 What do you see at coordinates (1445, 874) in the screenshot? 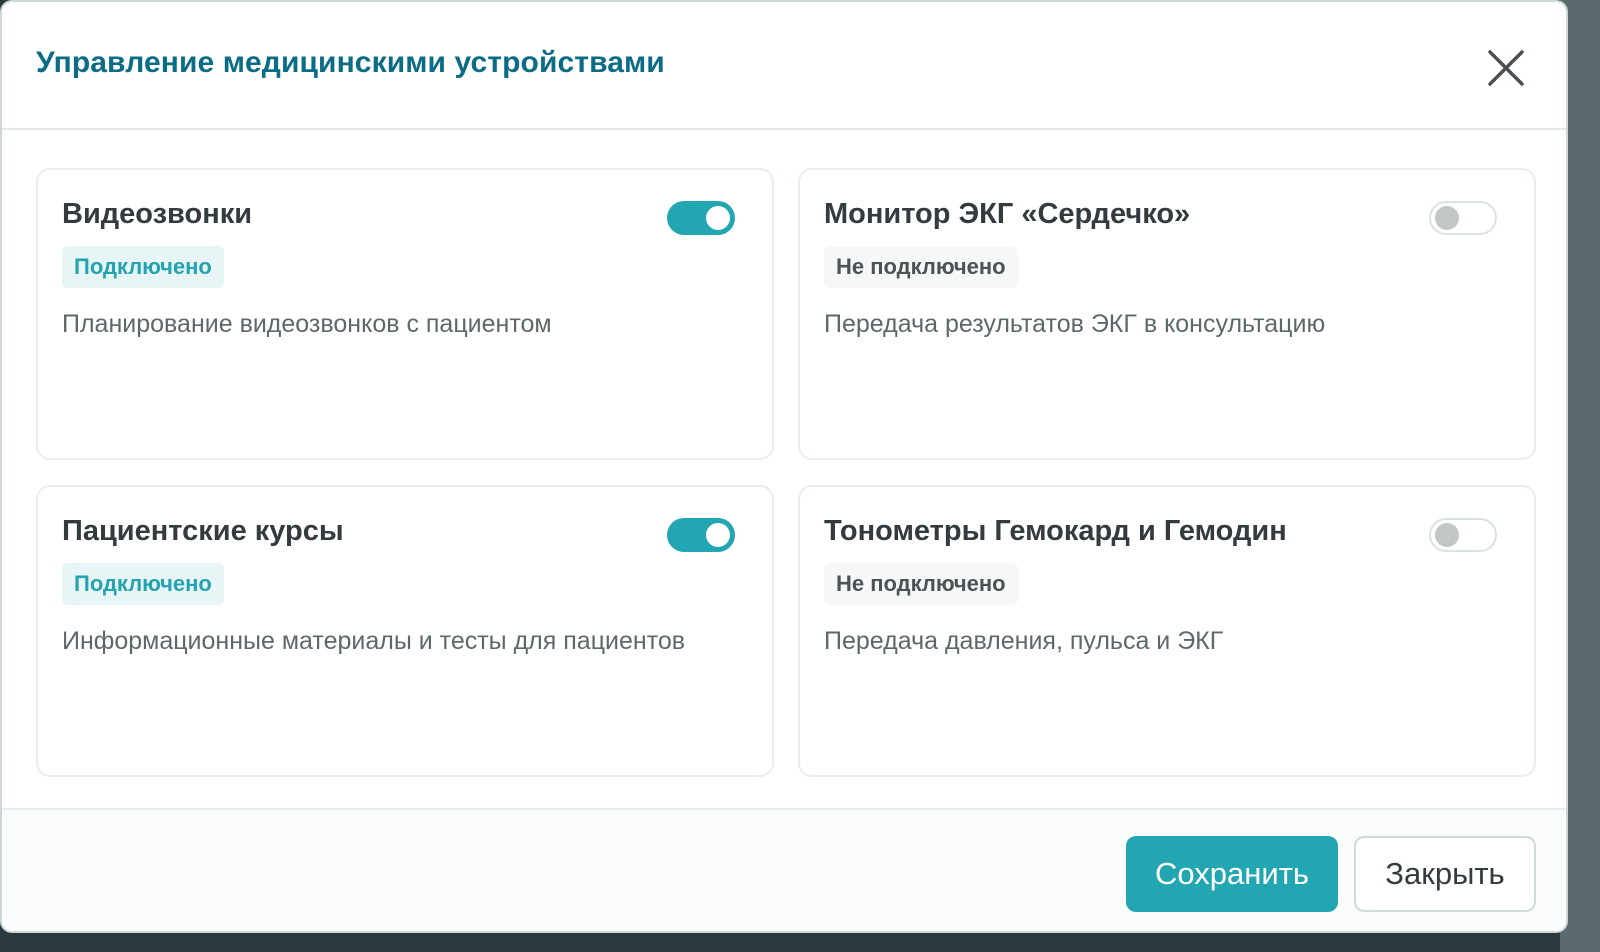
I see `close-button: Закрыть` at bounding box center [1445, 874].